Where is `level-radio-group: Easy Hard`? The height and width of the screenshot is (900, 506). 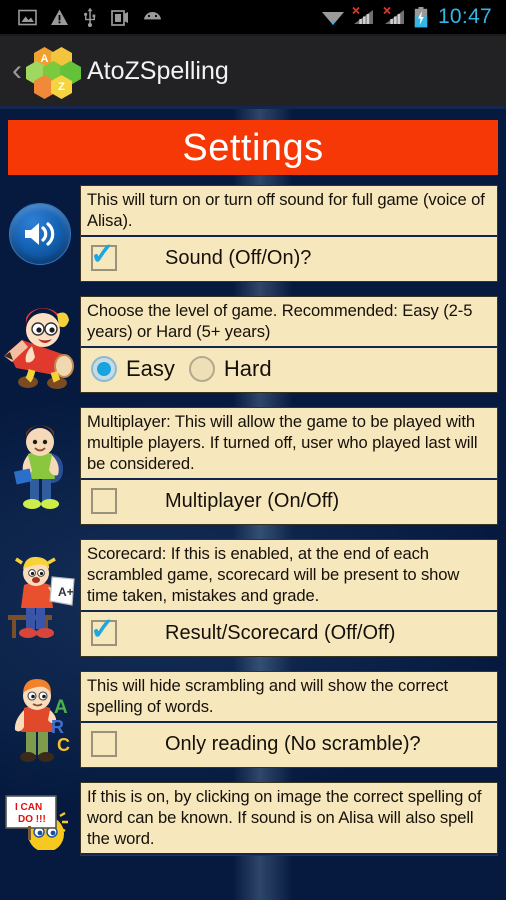
level-radio-group: Easy Hard is located at coordinates (188, 369).